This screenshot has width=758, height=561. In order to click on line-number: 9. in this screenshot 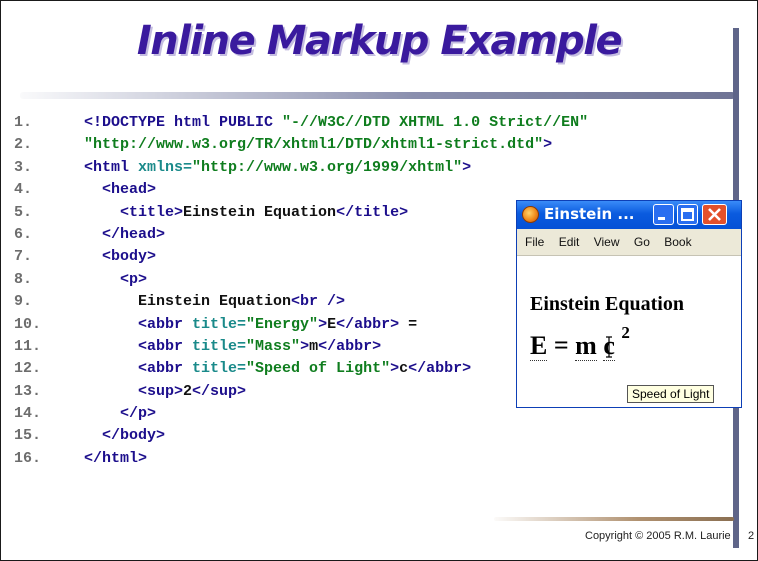, I will do `click(23, 302)`.